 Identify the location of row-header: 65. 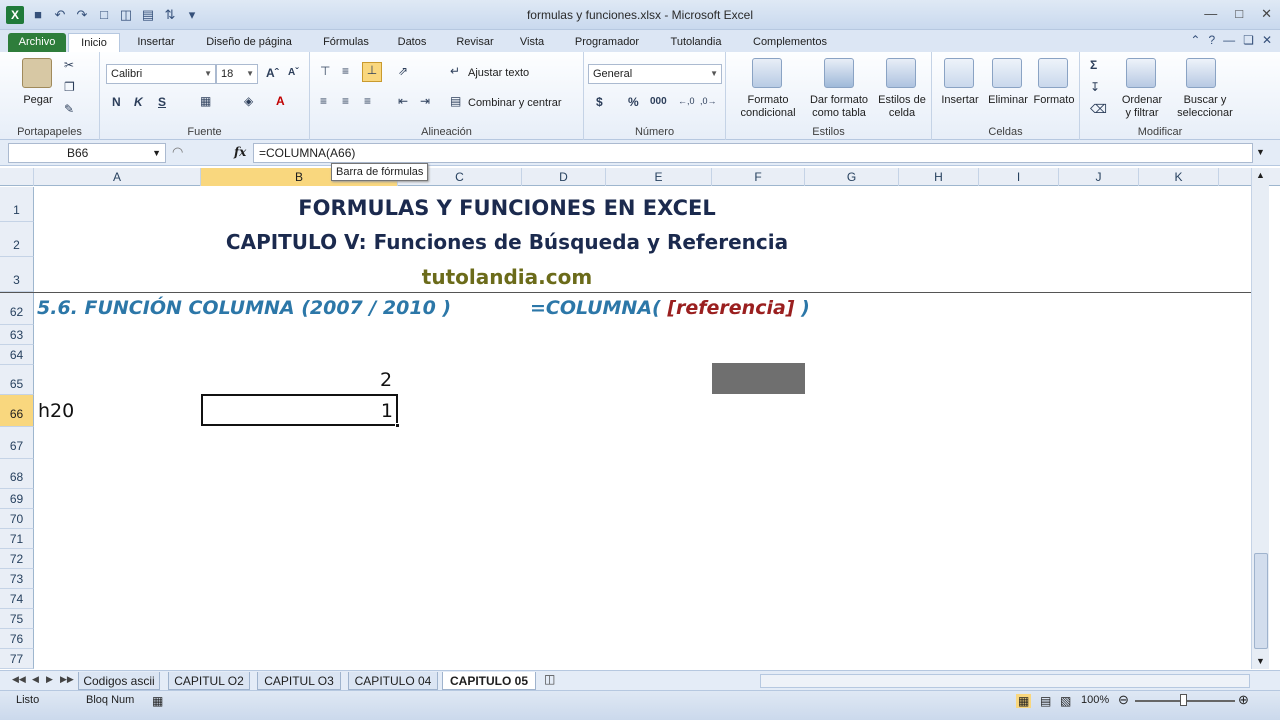
(17, 380).